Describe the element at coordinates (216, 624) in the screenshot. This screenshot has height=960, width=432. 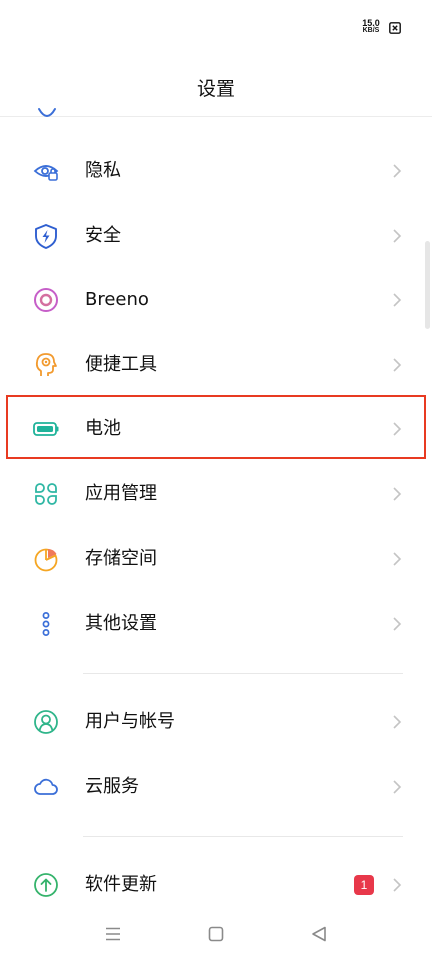
I see `settings-row-other: 其他设置` at that location.